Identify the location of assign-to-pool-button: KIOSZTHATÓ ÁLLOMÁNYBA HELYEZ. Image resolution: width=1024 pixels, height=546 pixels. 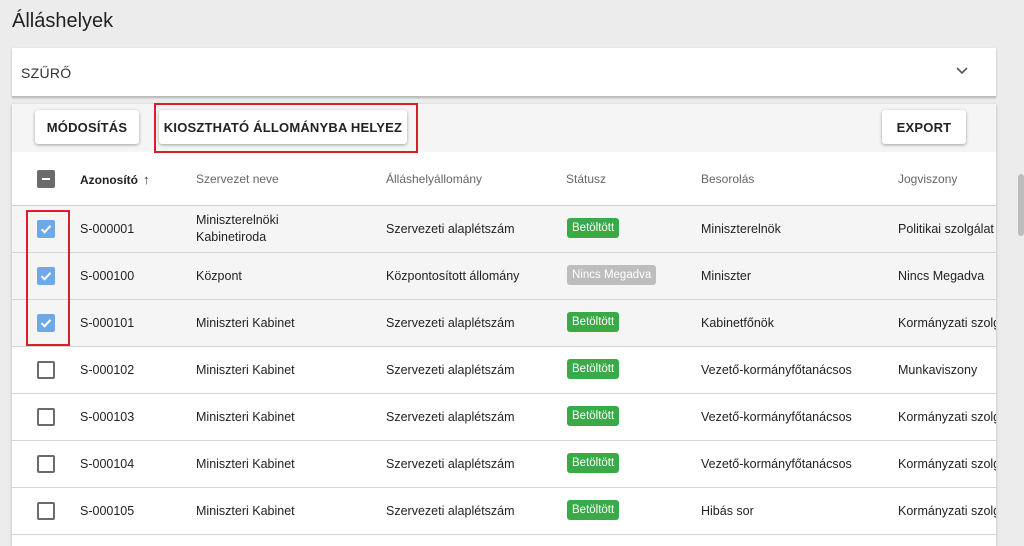
(283, 127).